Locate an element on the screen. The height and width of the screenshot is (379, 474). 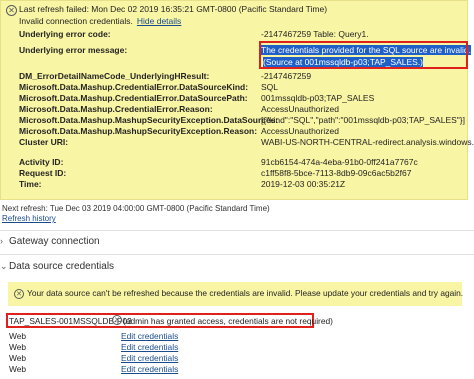
detail-value: c1ff58f8-5bce-7113-8db9-09c6ac5b2f67 is located at coordinates (336, 173).